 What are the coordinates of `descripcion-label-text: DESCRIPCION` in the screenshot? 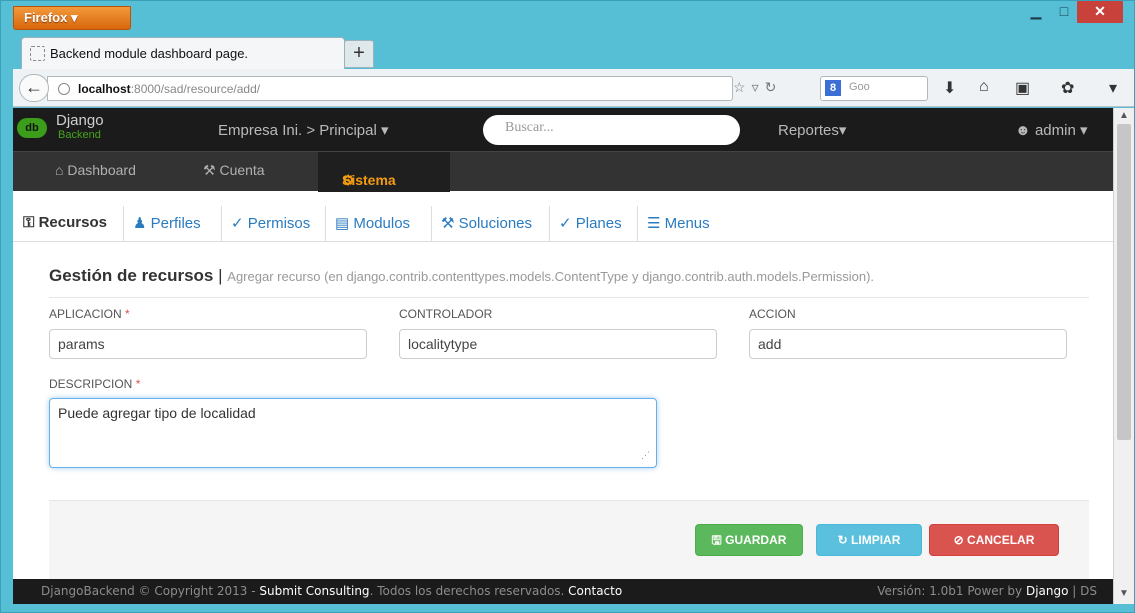 It's located at (91, 384).